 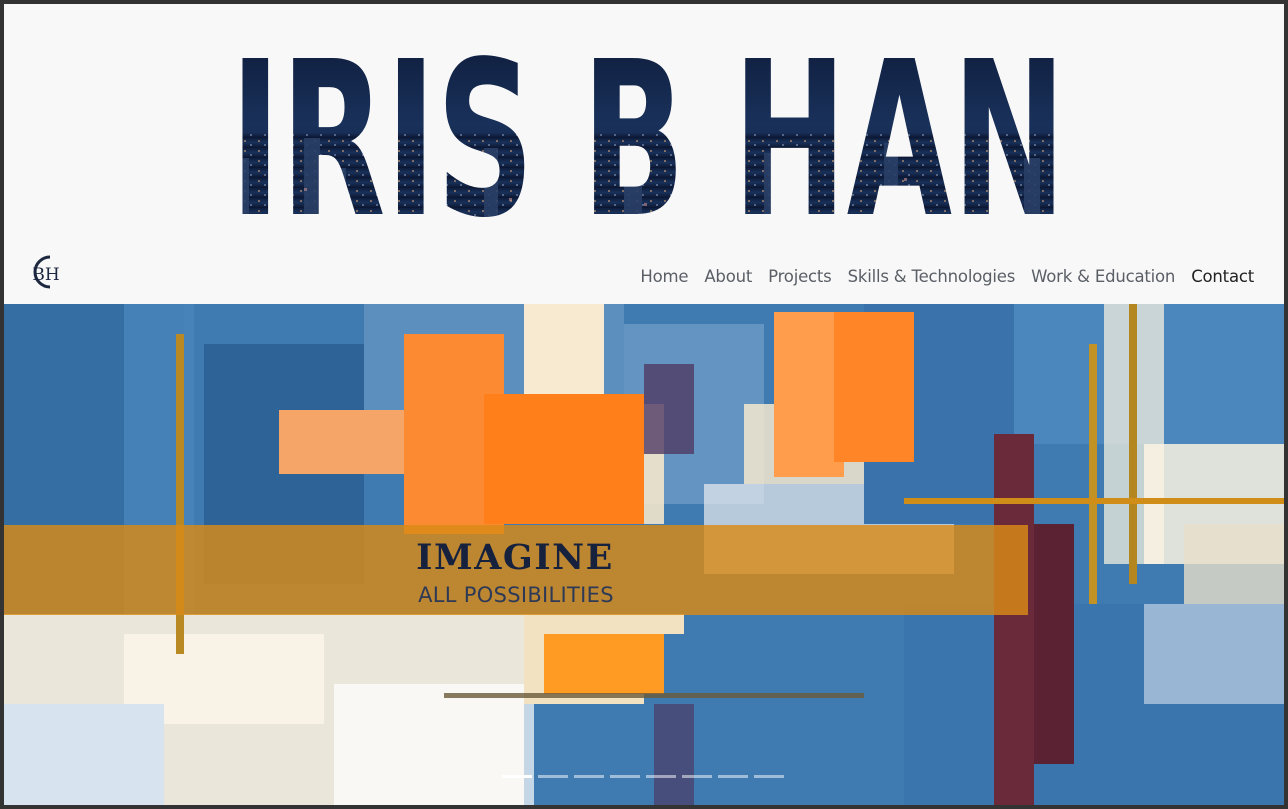 I want to click on nav-skills-technologies: Skills & Technologies, so click(x=932, y=276).